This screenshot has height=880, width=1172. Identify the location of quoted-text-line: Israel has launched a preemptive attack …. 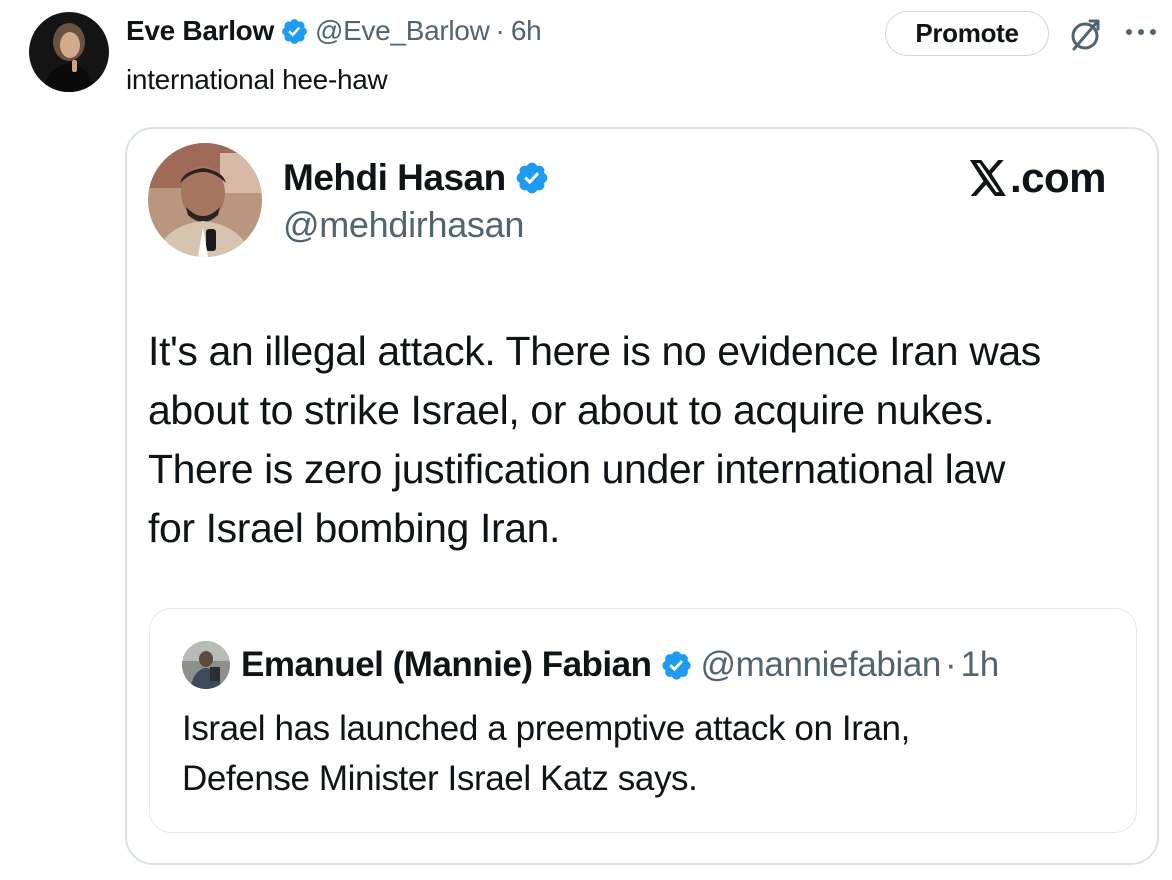
(546, 728).